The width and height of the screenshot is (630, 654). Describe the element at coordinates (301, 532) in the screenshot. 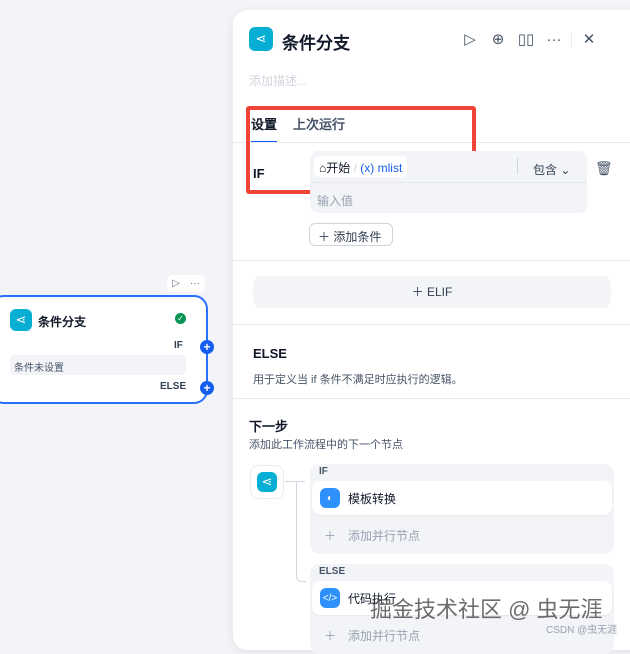

I see `connector-line` at that location.